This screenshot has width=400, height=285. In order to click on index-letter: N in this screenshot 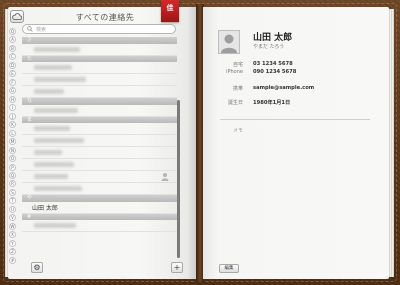, I will do `click(12, 150)`.